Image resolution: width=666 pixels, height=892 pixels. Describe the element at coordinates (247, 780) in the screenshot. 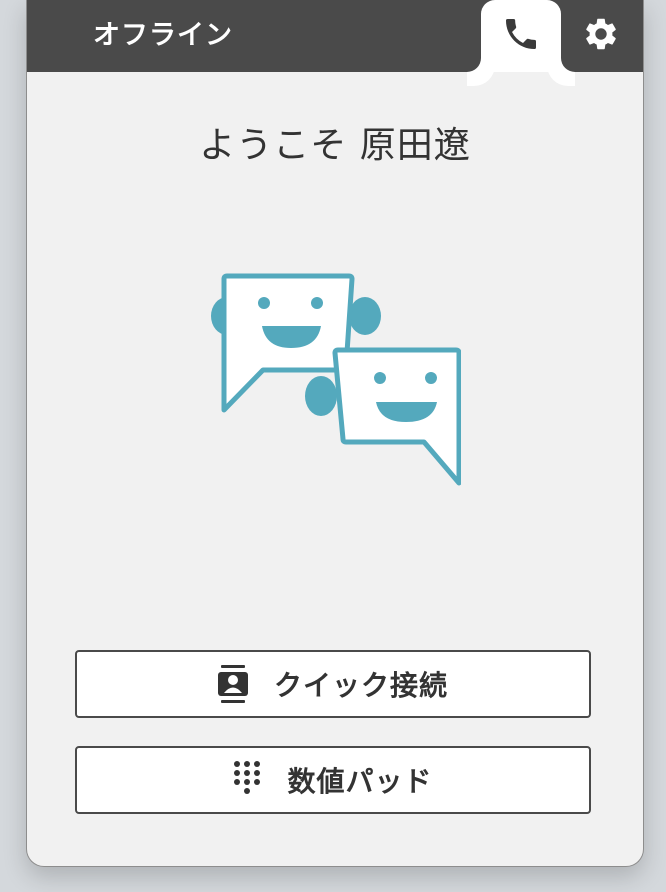

I see `dialpad-icon` at that location.